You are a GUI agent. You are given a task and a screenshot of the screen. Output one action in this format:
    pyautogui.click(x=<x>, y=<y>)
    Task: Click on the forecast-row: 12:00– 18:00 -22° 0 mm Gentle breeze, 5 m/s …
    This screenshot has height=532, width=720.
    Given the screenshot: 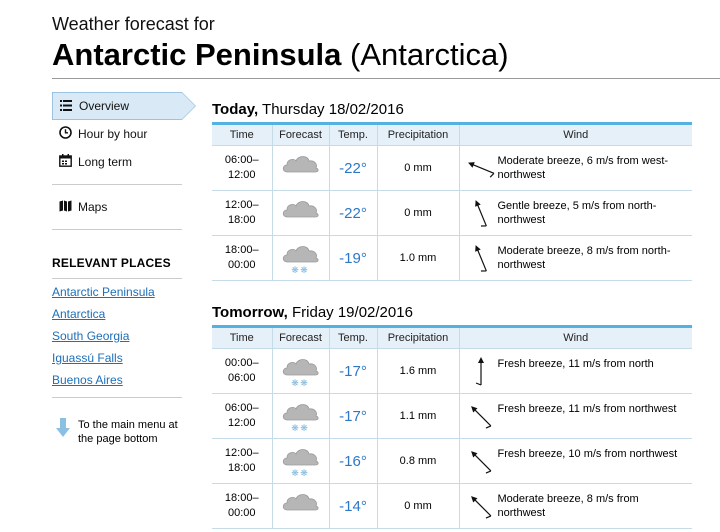 What is the action you would take?
    pyautogui.click(x=452, y=213)
    